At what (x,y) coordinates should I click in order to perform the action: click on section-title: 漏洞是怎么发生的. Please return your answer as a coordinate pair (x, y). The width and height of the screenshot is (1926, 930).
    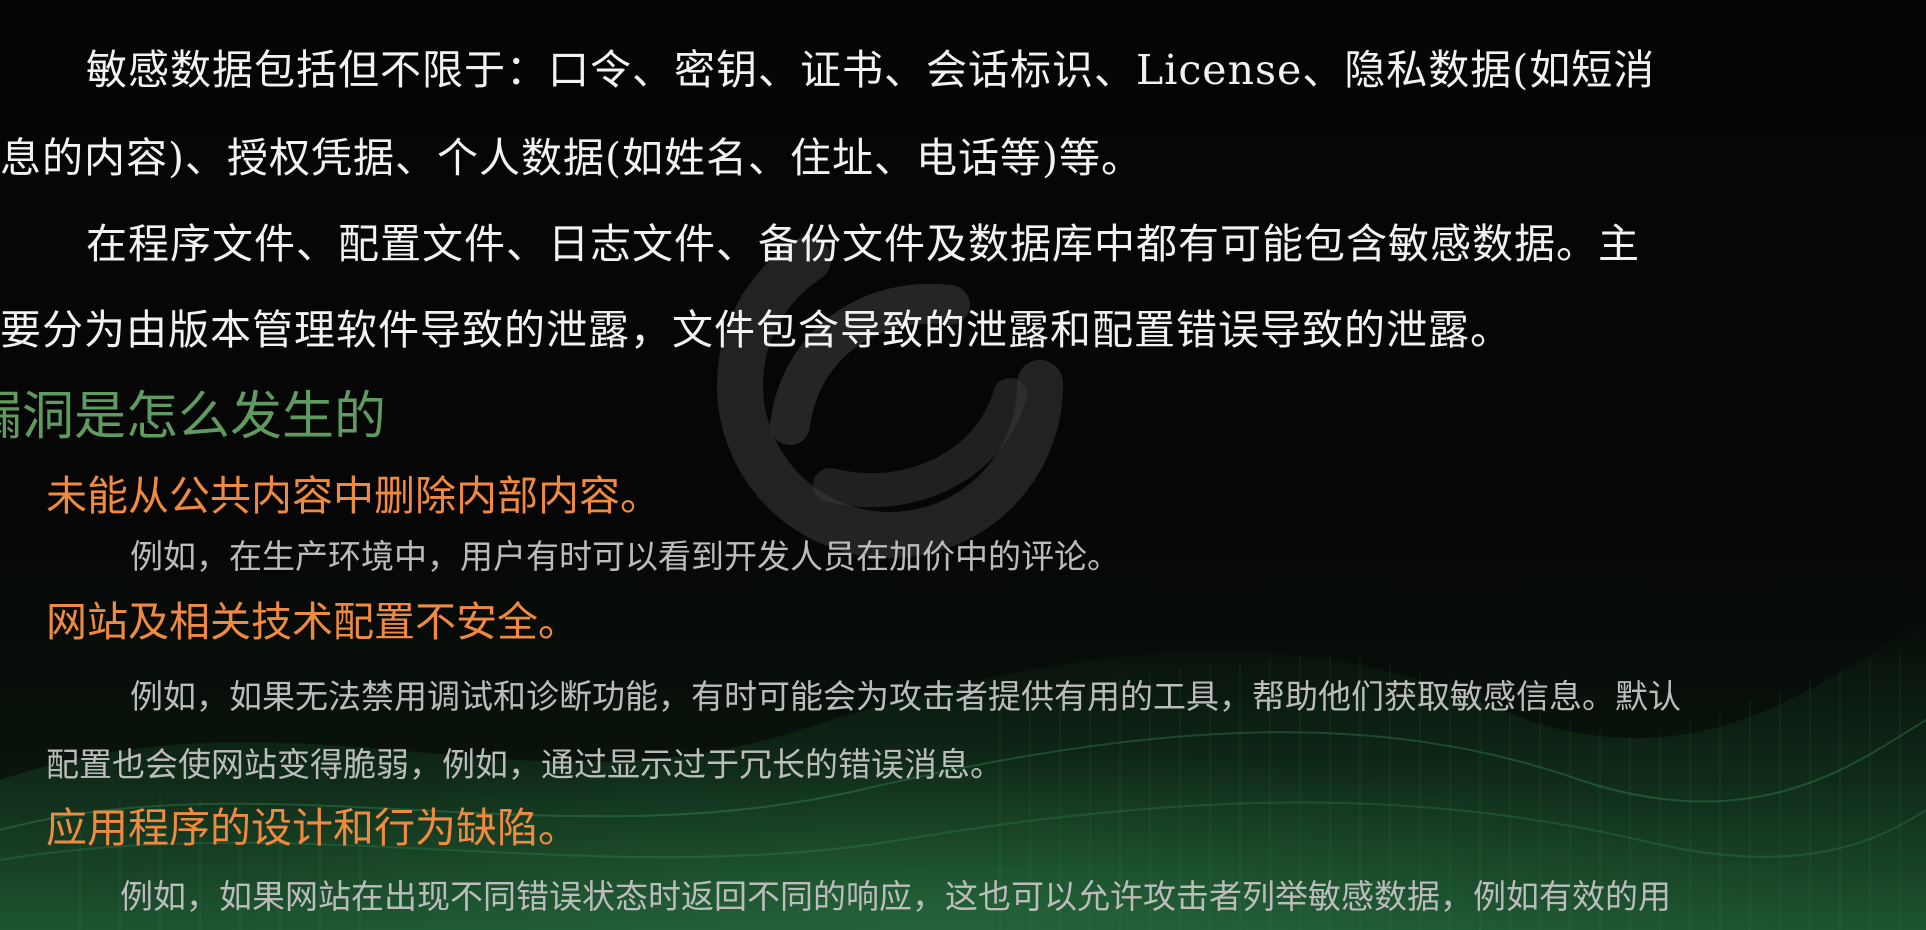
    Looking at the image, I should click on (193, 417).